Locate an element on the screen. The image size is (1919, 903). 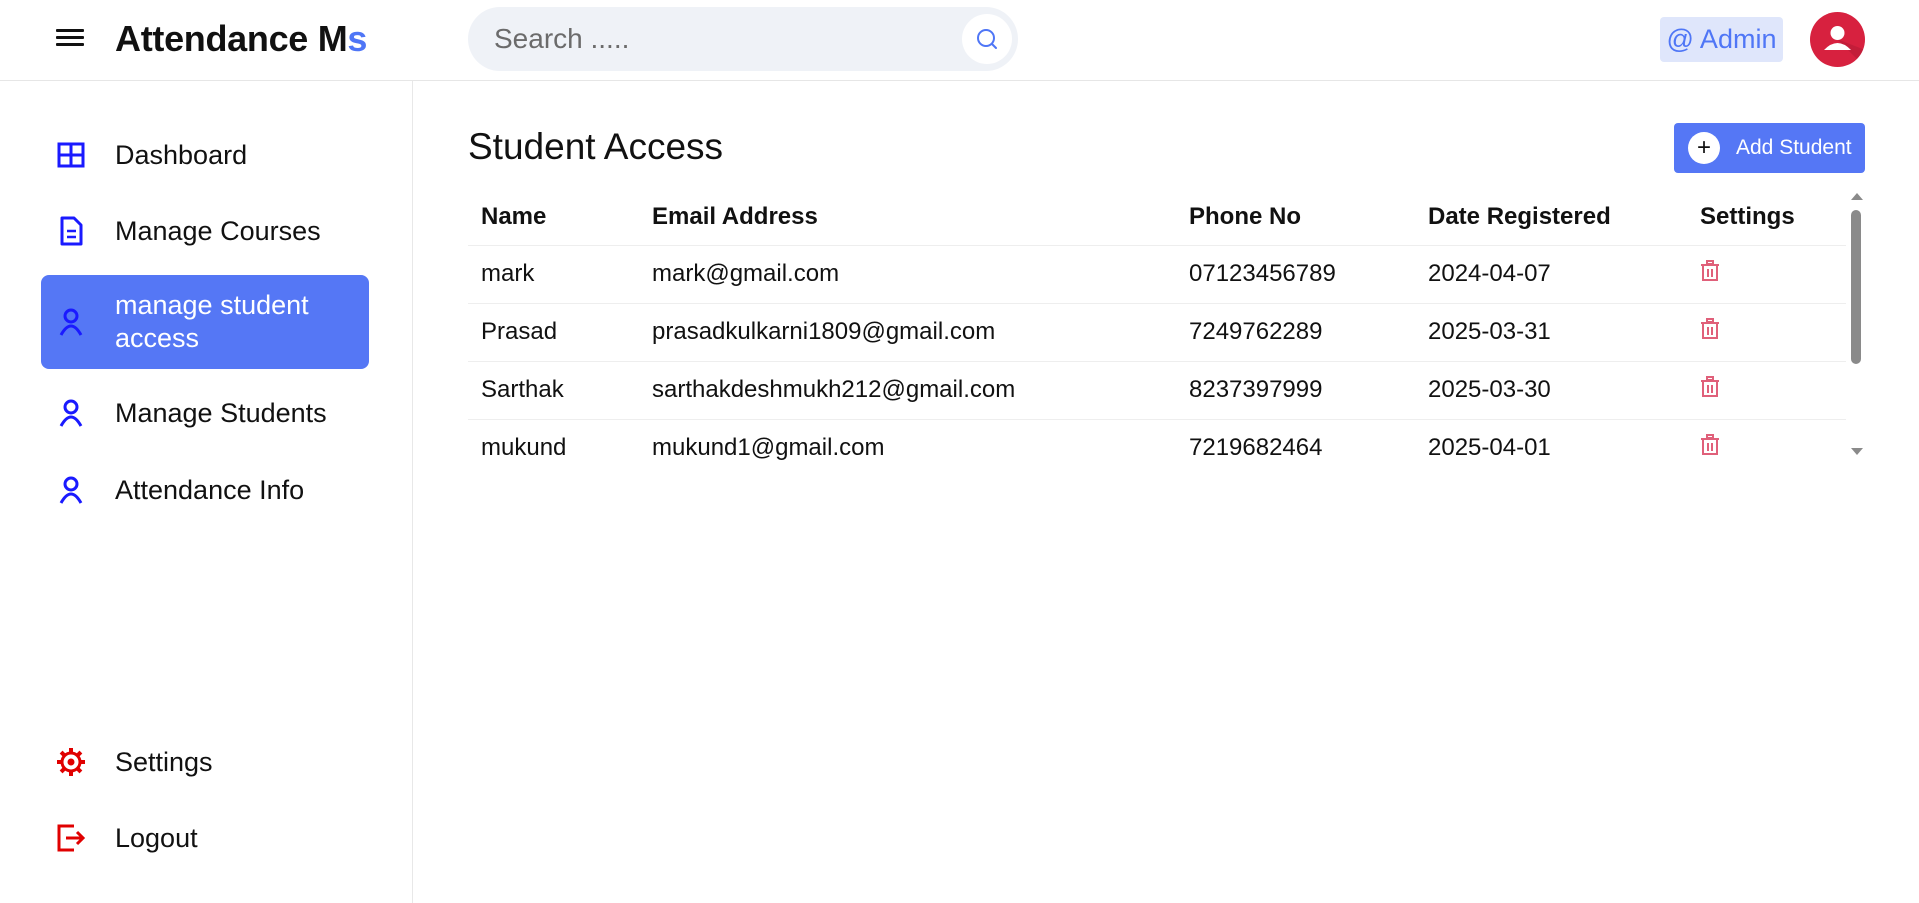
sidebar-item-manage-student-access: manage student access is located at coordinates (205, 322).